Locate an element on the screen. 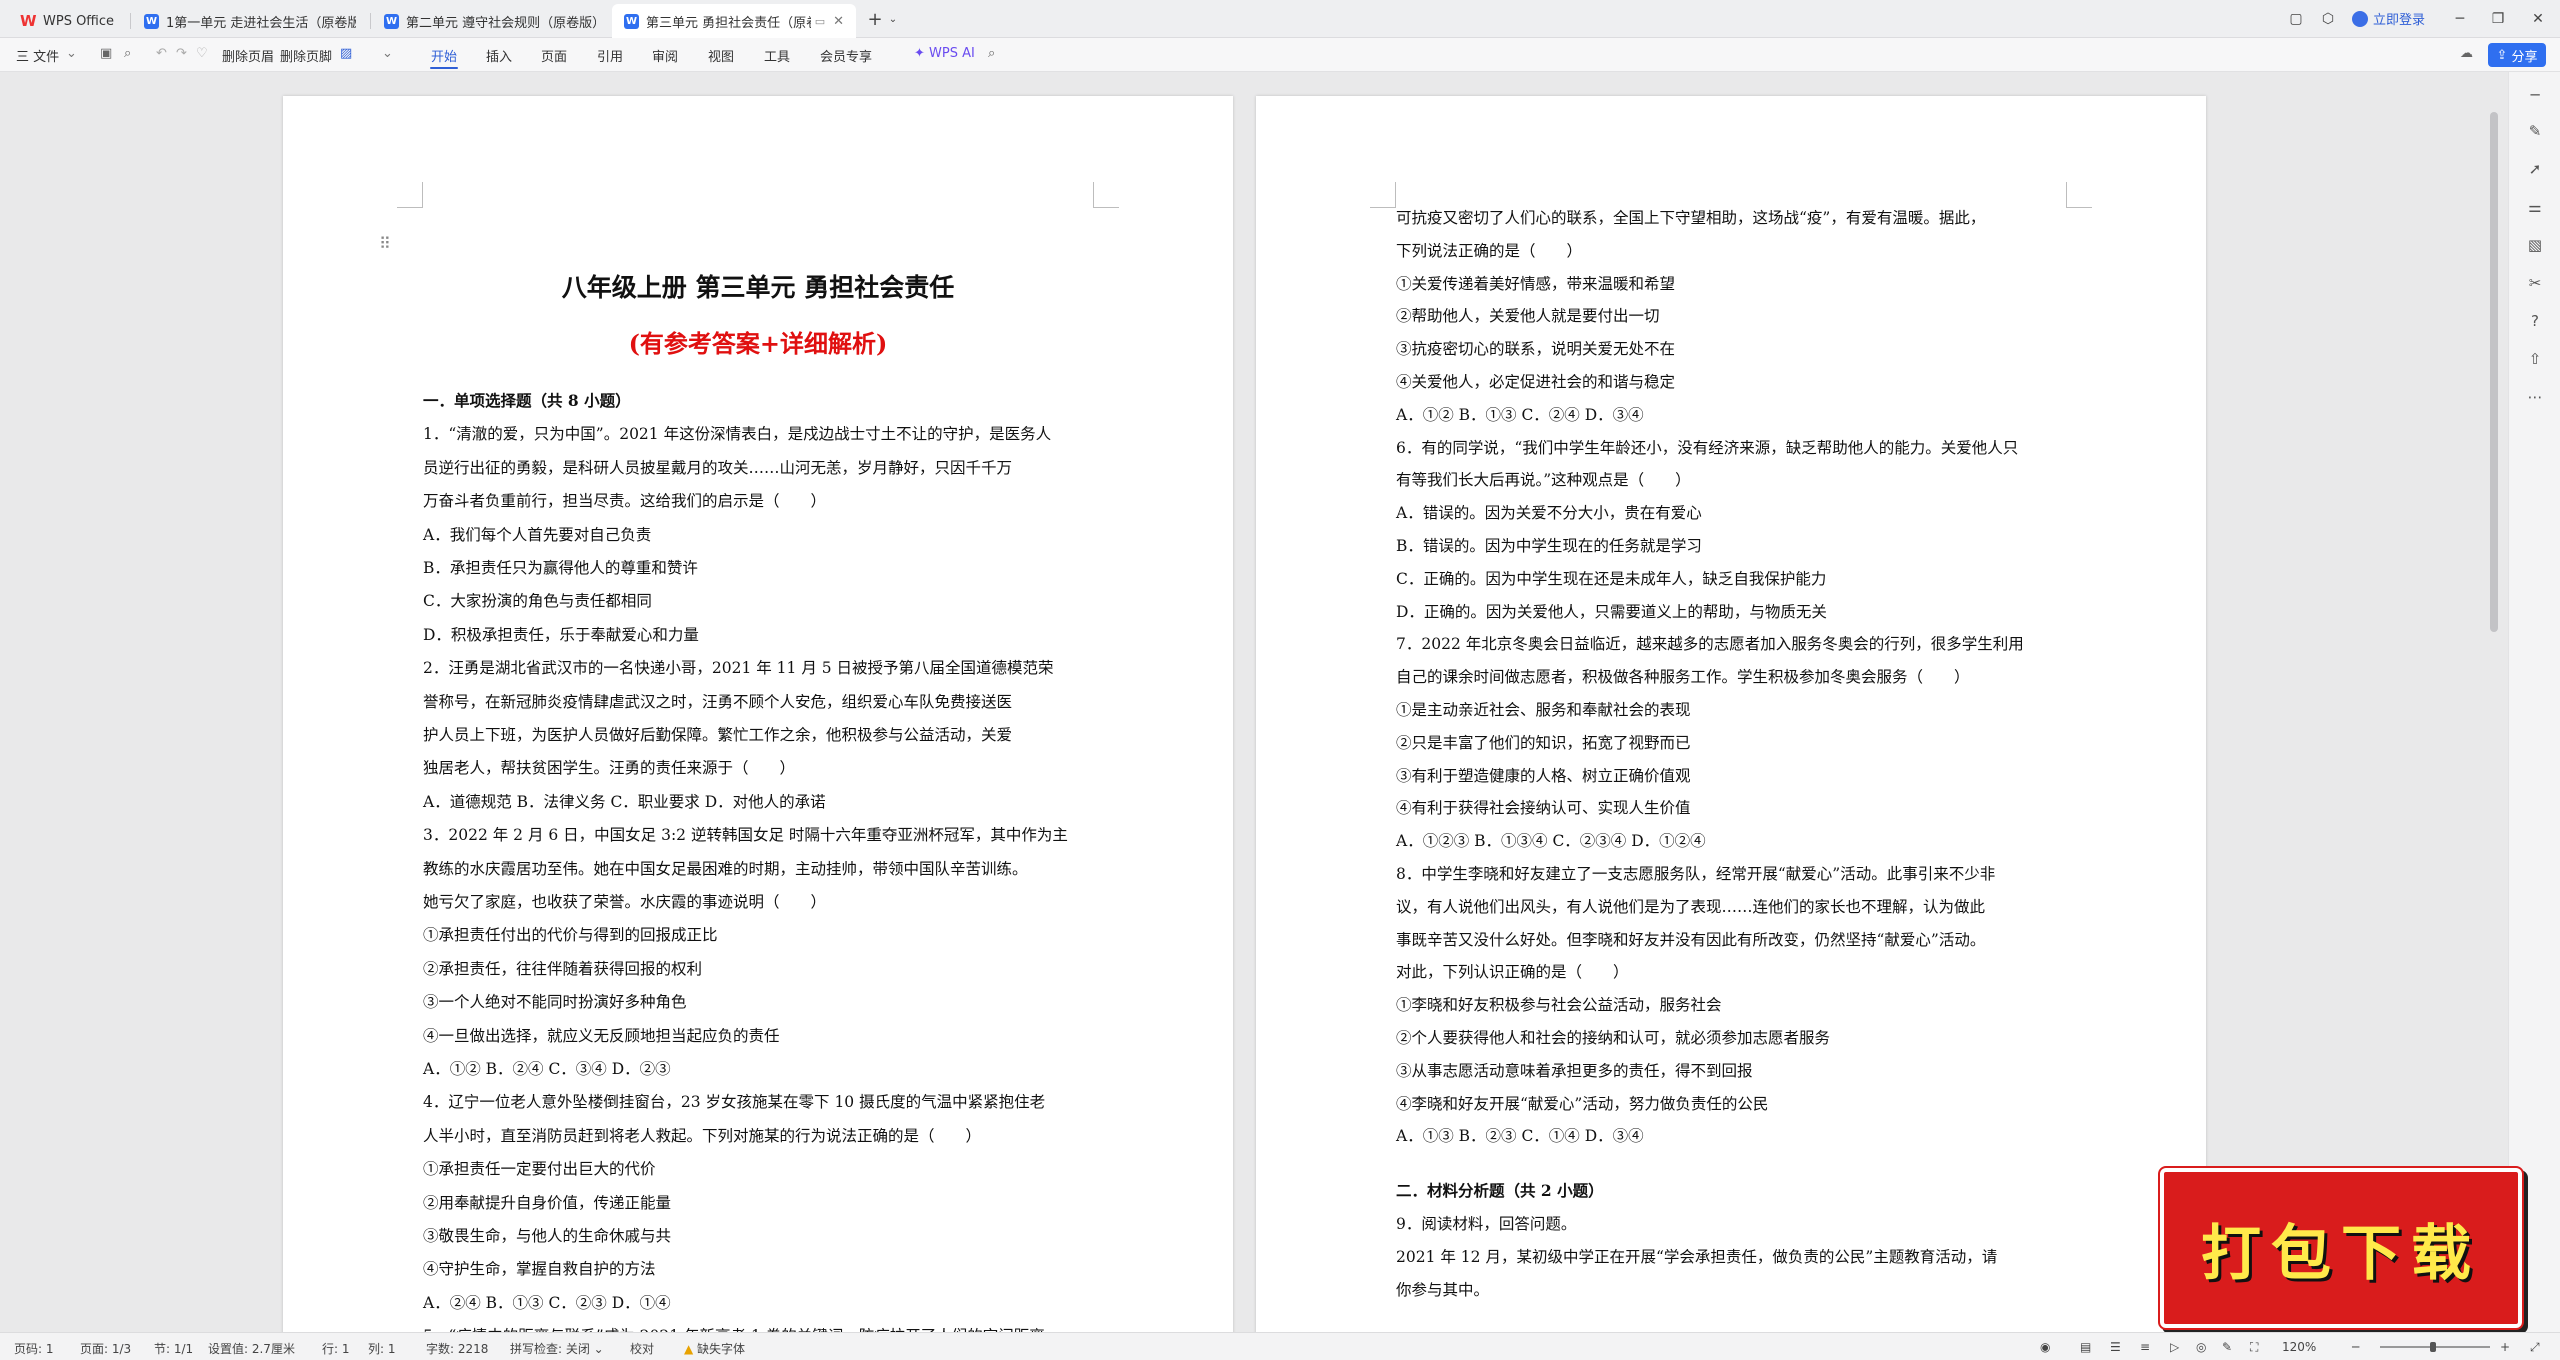 This screenshot has height=1360, width=2560. warning-icon: ▲ is located at coordinates (691, 1349).